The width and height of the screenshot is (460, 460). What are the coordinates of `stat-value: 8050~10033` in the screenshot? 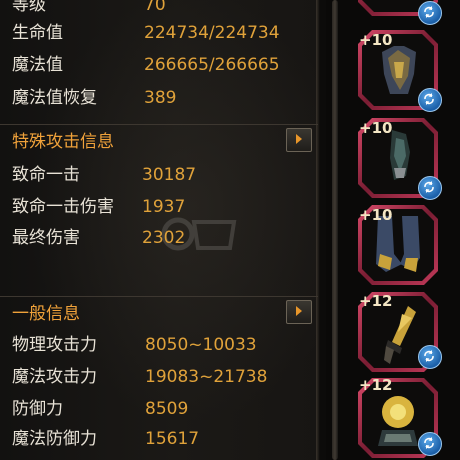 It's located at (201, 345).